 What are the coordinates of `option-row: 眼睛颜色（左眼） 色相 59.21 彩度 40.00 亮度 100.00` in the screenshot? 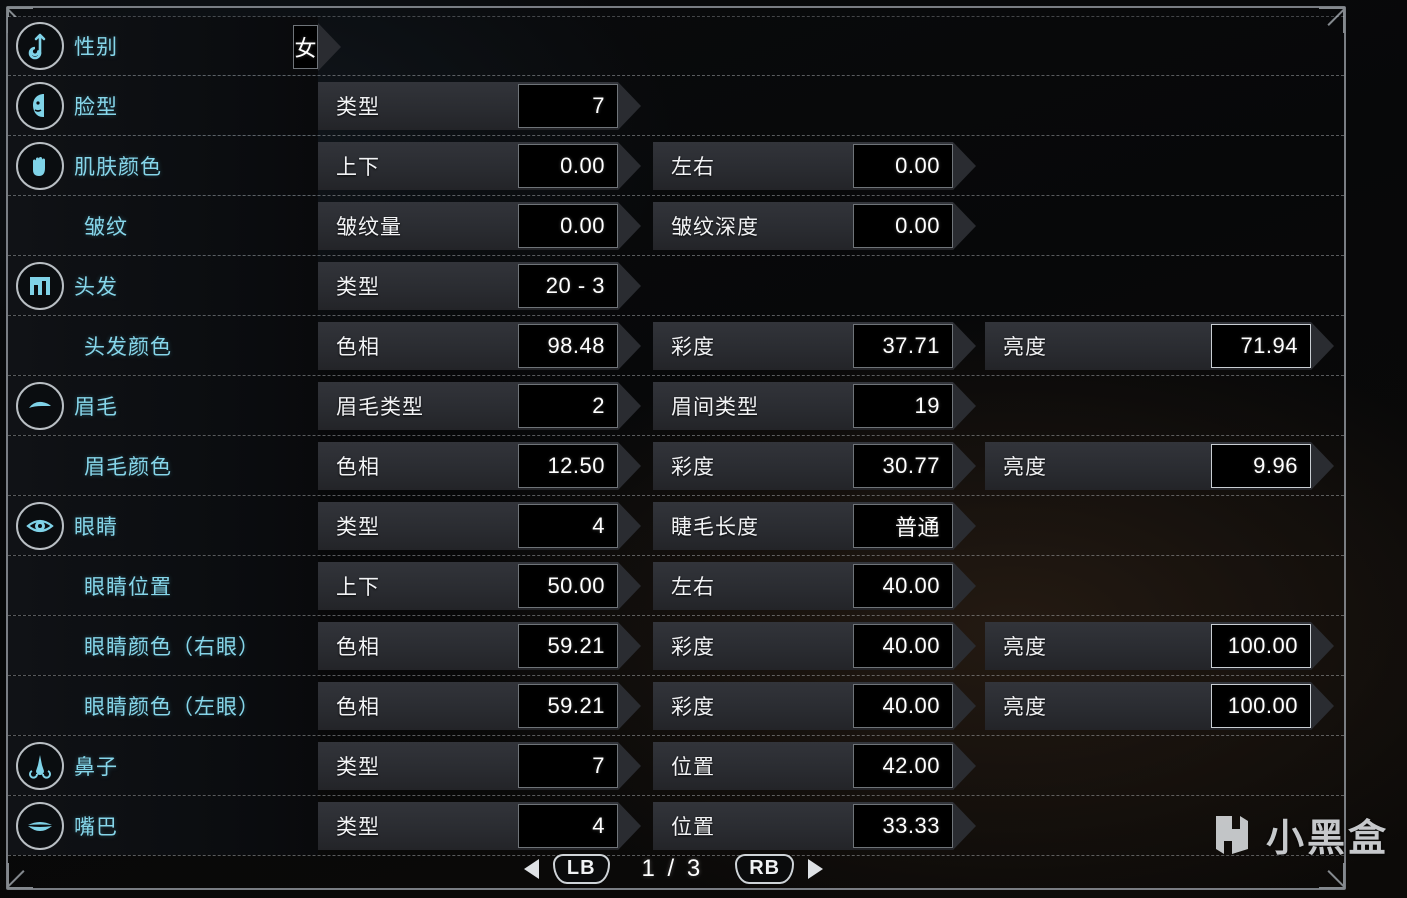 It's located at (676, 706).